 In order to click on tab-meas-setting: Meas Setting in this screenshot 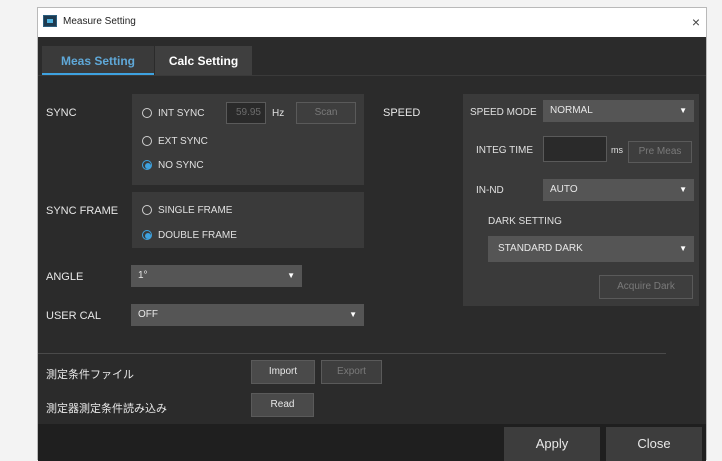, I will do `click(98, 60)`.